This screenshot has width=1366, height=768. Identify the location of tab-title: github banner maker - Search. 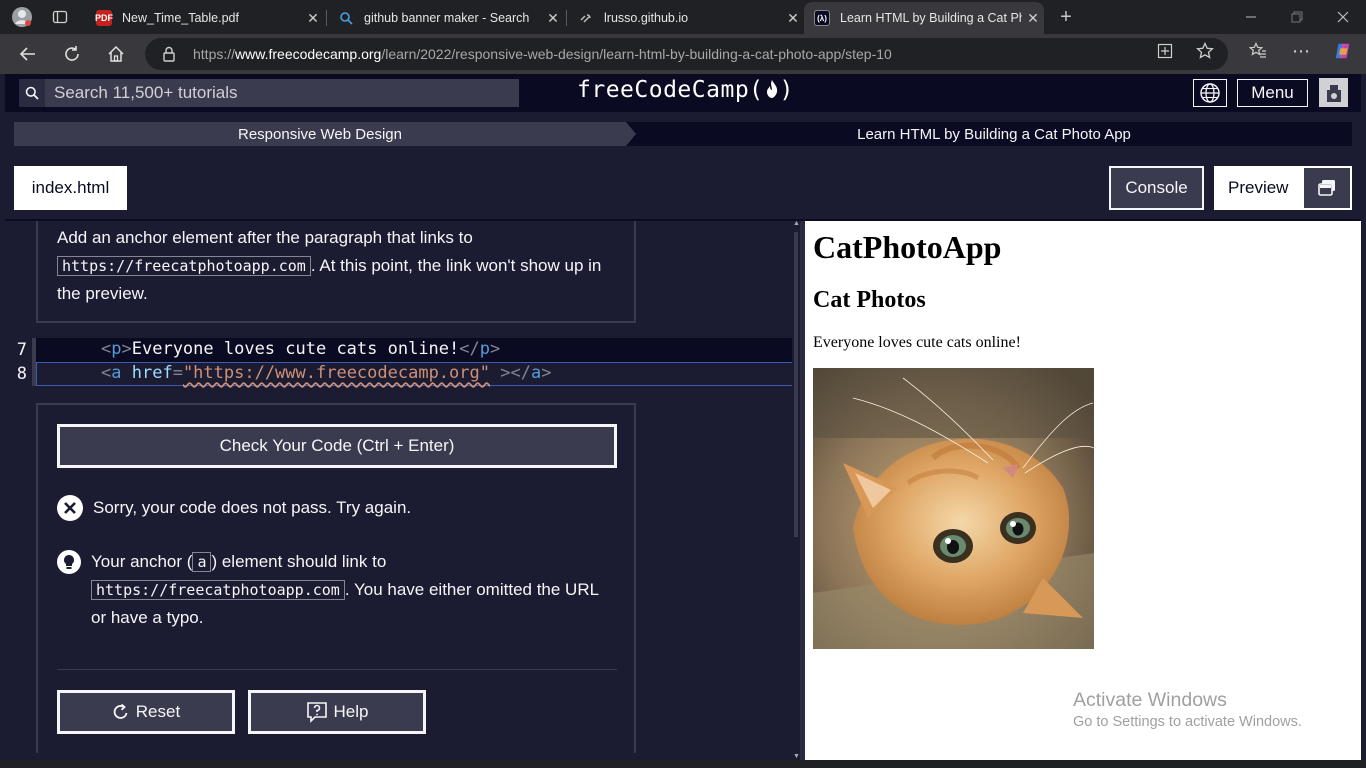
(447, 18).